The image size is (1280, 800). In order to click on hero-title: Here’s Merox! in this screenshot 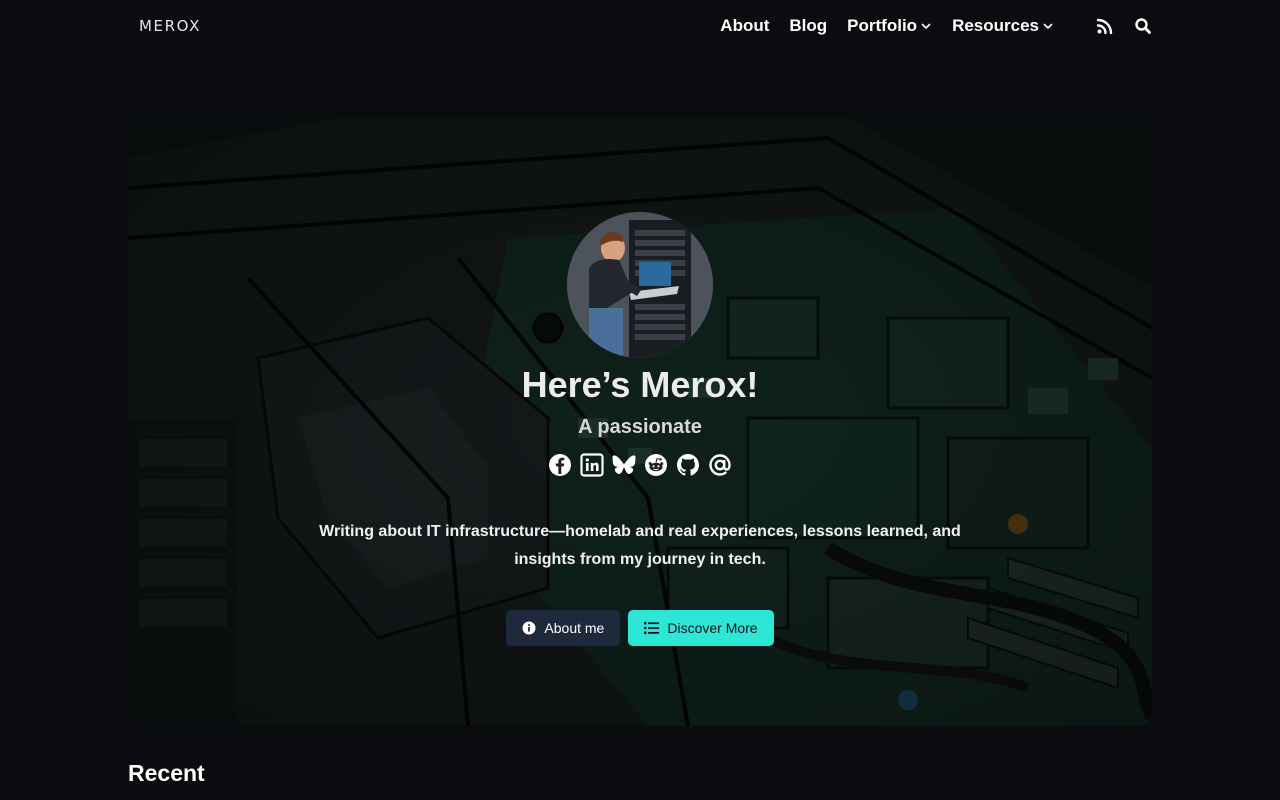, I will do `click(640, 384)`.